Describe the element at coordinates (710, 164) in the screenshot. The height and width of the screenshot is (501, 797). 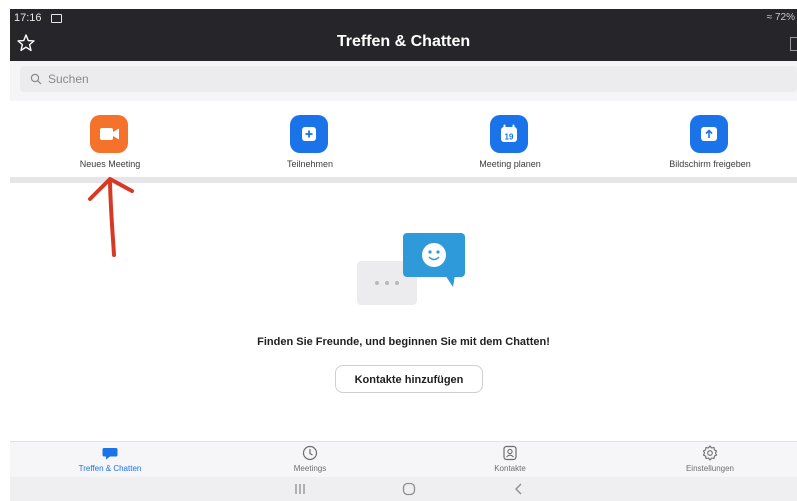
I see `share-screen-label: Bildschirm freigeben` at that location.